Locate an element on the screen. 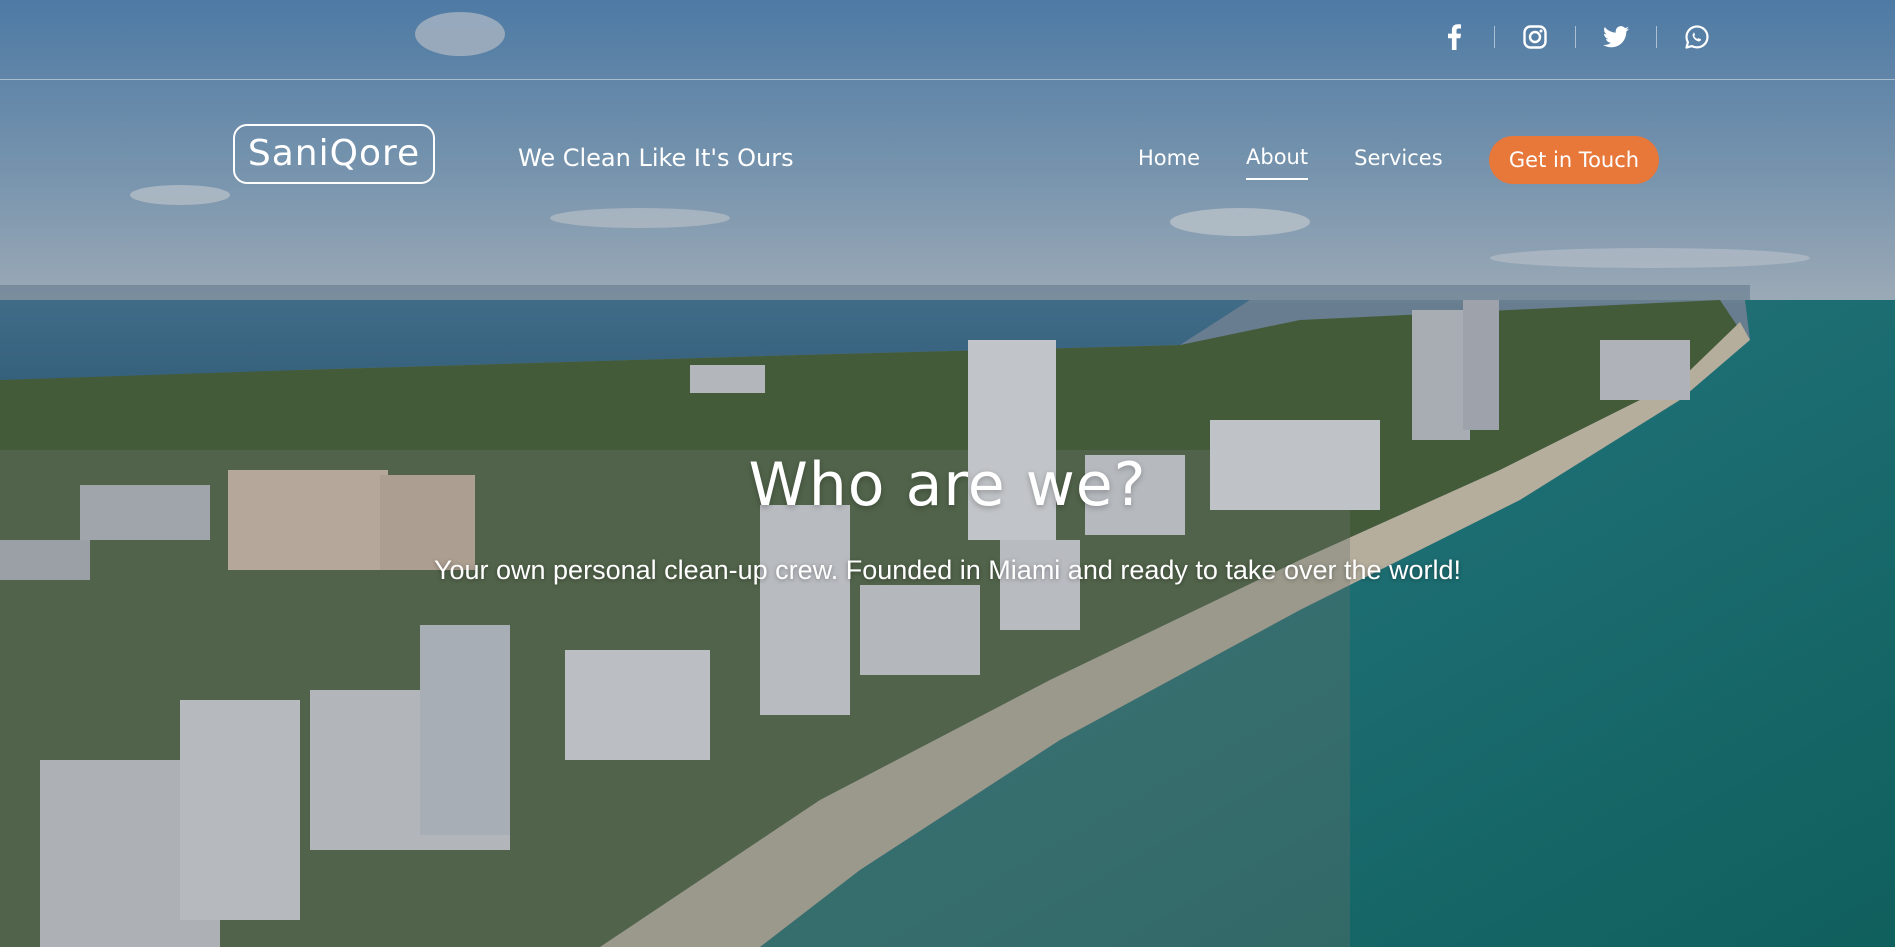 The image size is (1895, 947). facebook-icon is located at coordinates (1454, 37).